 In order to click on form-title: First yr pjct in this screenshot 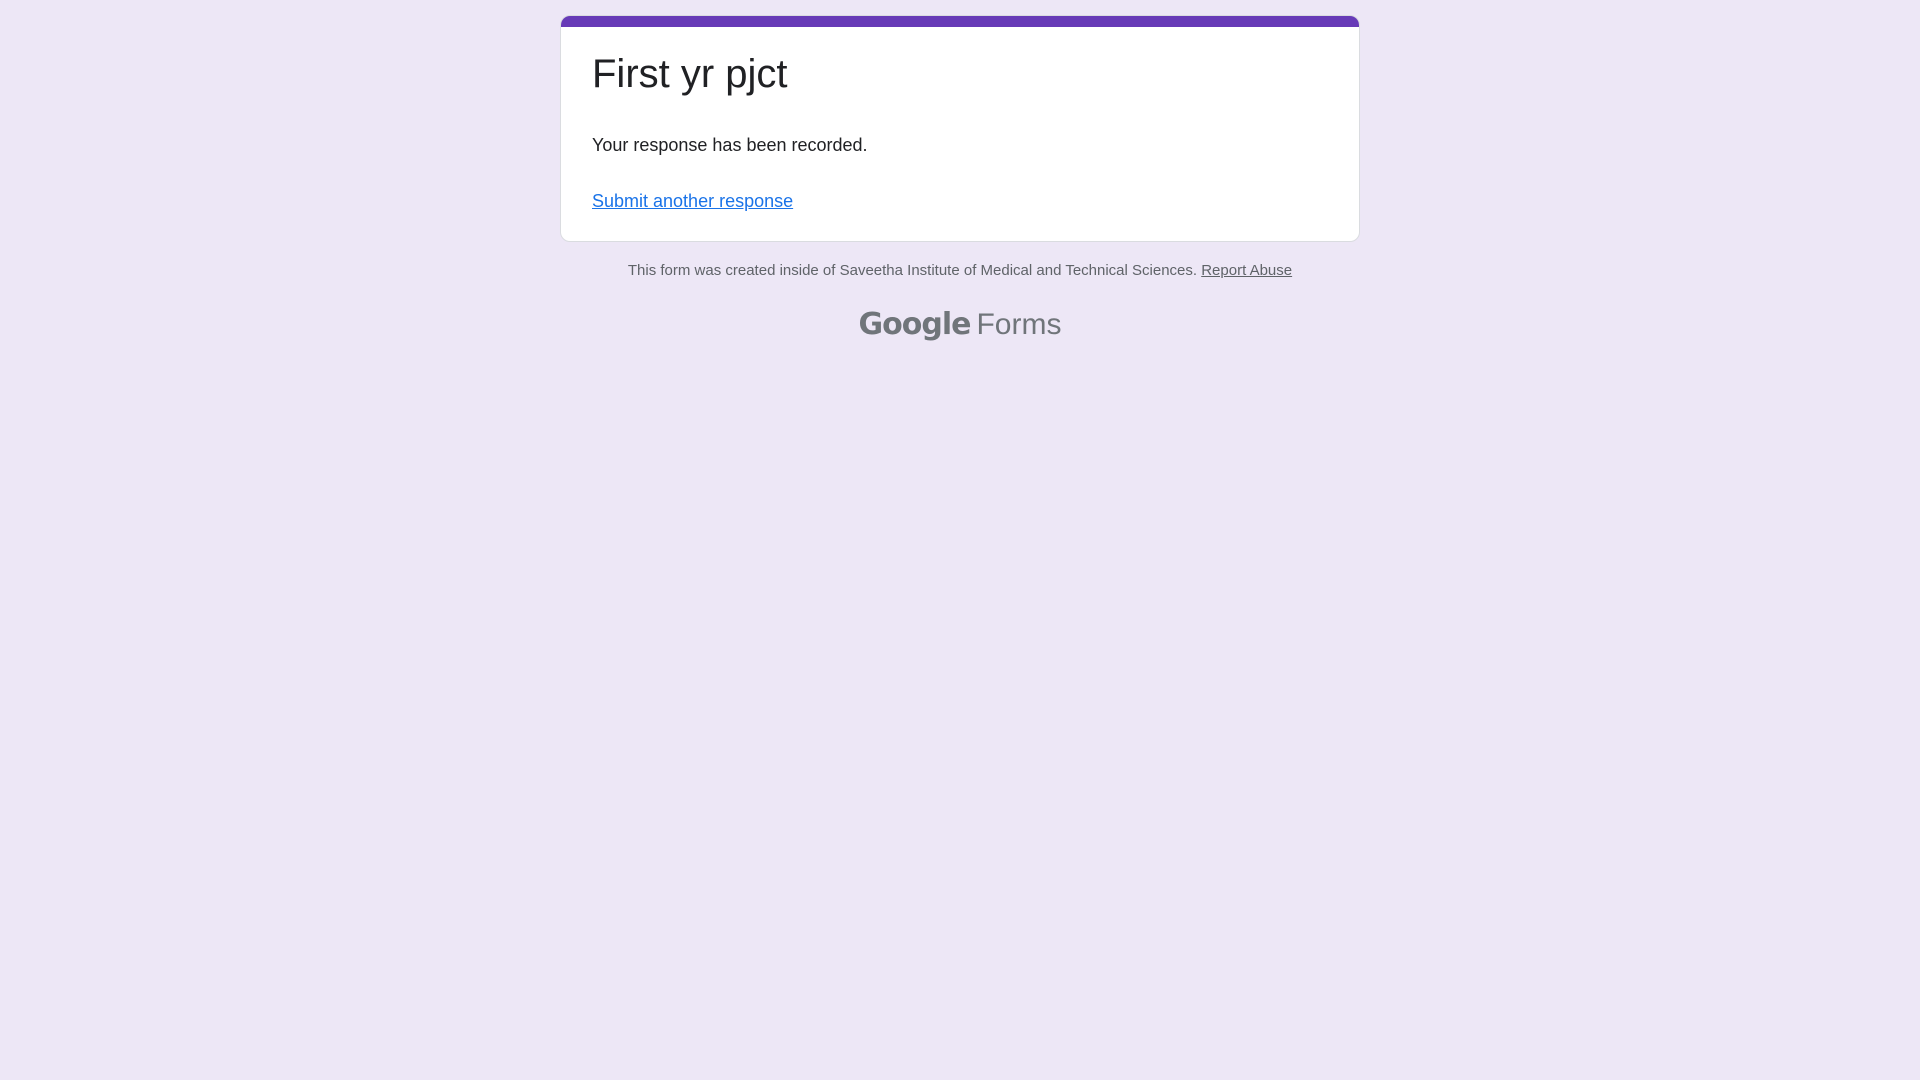, I will do `click(690, 74)`.